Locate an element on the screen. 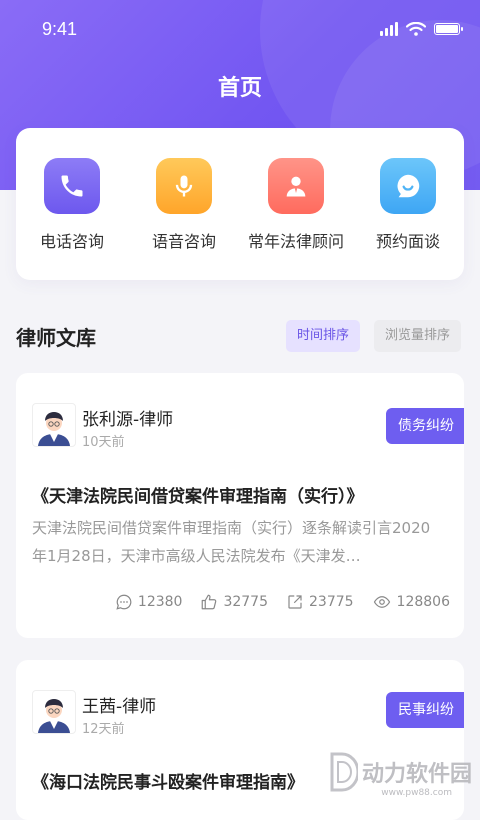  status-icons is located at coordinates (421, 29).